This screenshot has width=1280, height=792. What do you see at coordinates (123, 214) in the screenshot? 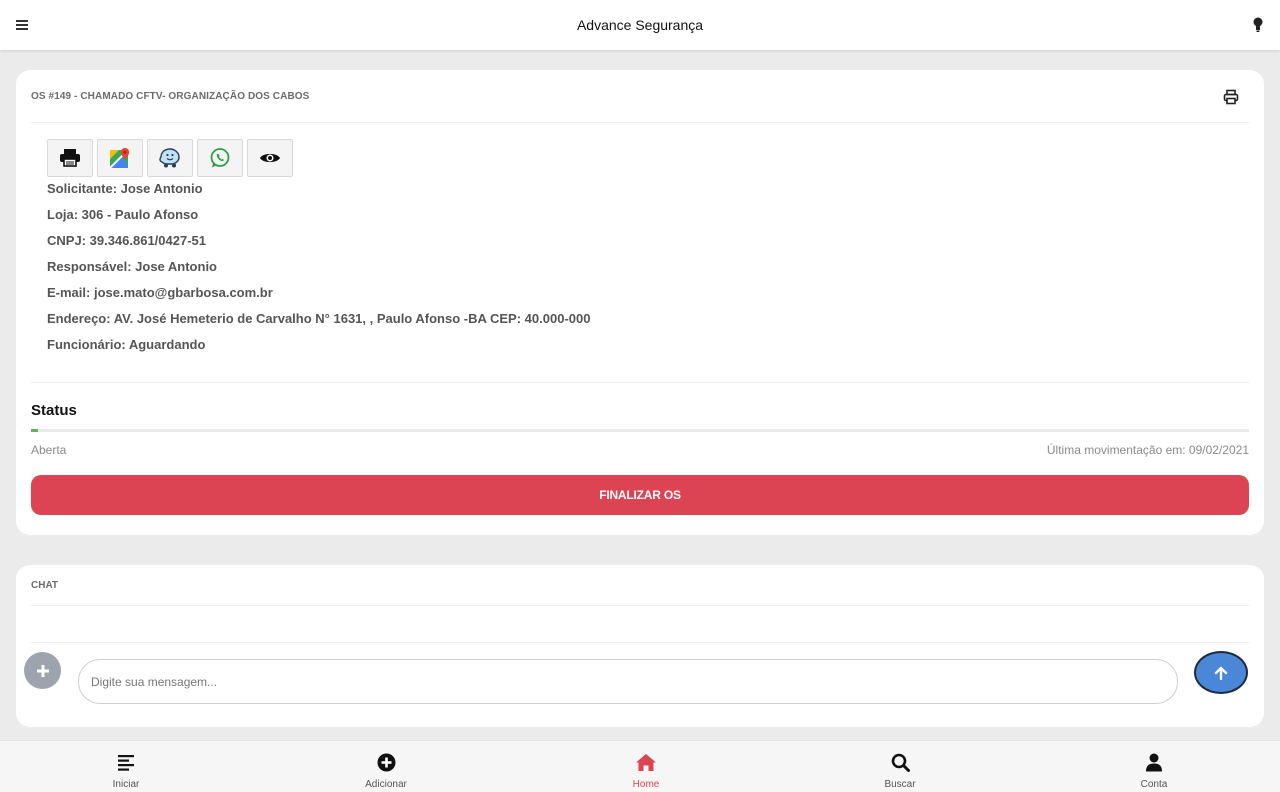
I see `loja-text: Loja: 306 - Paulo Afonso` at bounding box center [123, 214].